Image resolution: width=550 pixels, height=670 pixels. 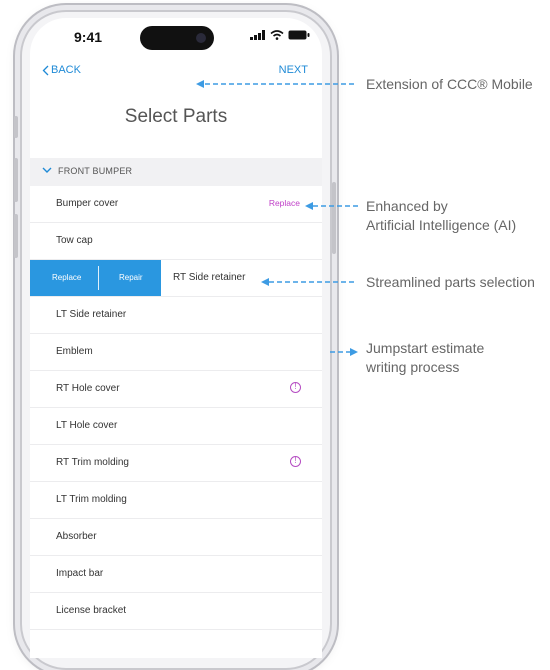 What do you see at coordinates (74, 351) in the screenshot?
I see `part-name: Emblem` at bounding box center [74, 351].